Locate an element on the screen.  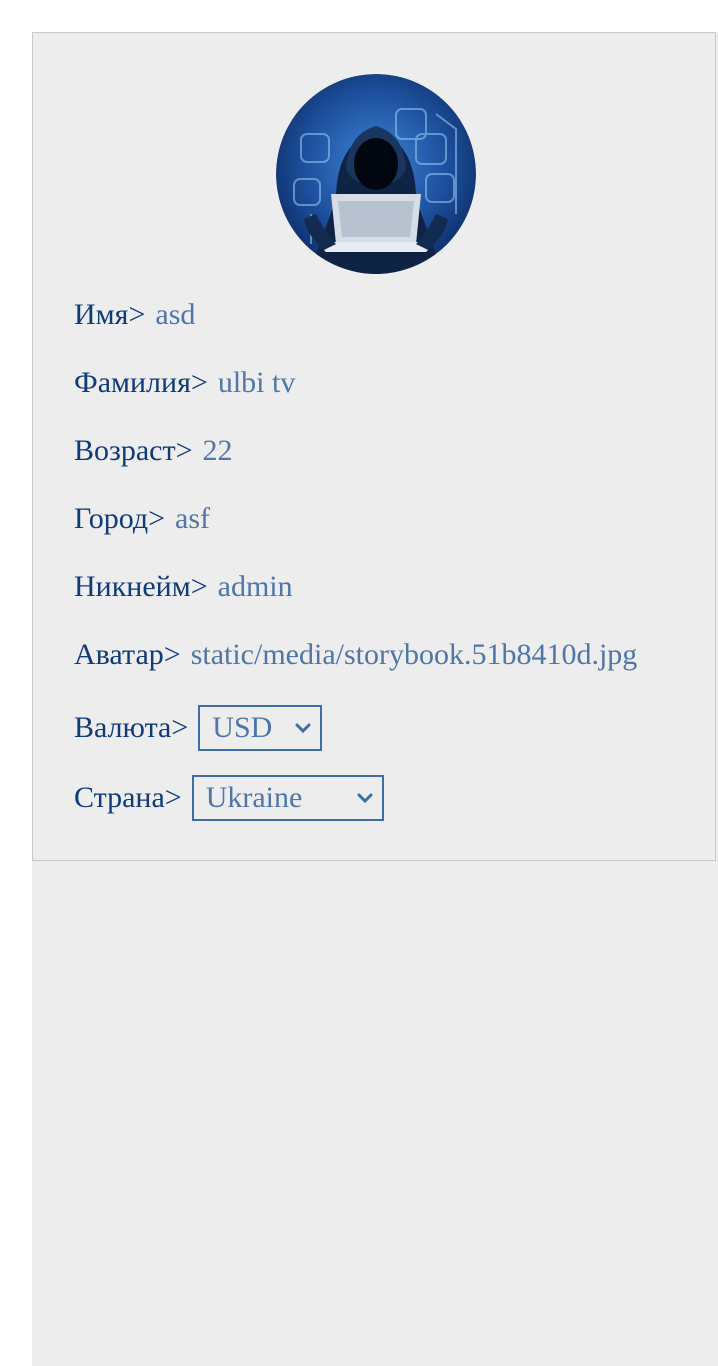
first-name-label: Имя> is located at coordinates (110, 314).